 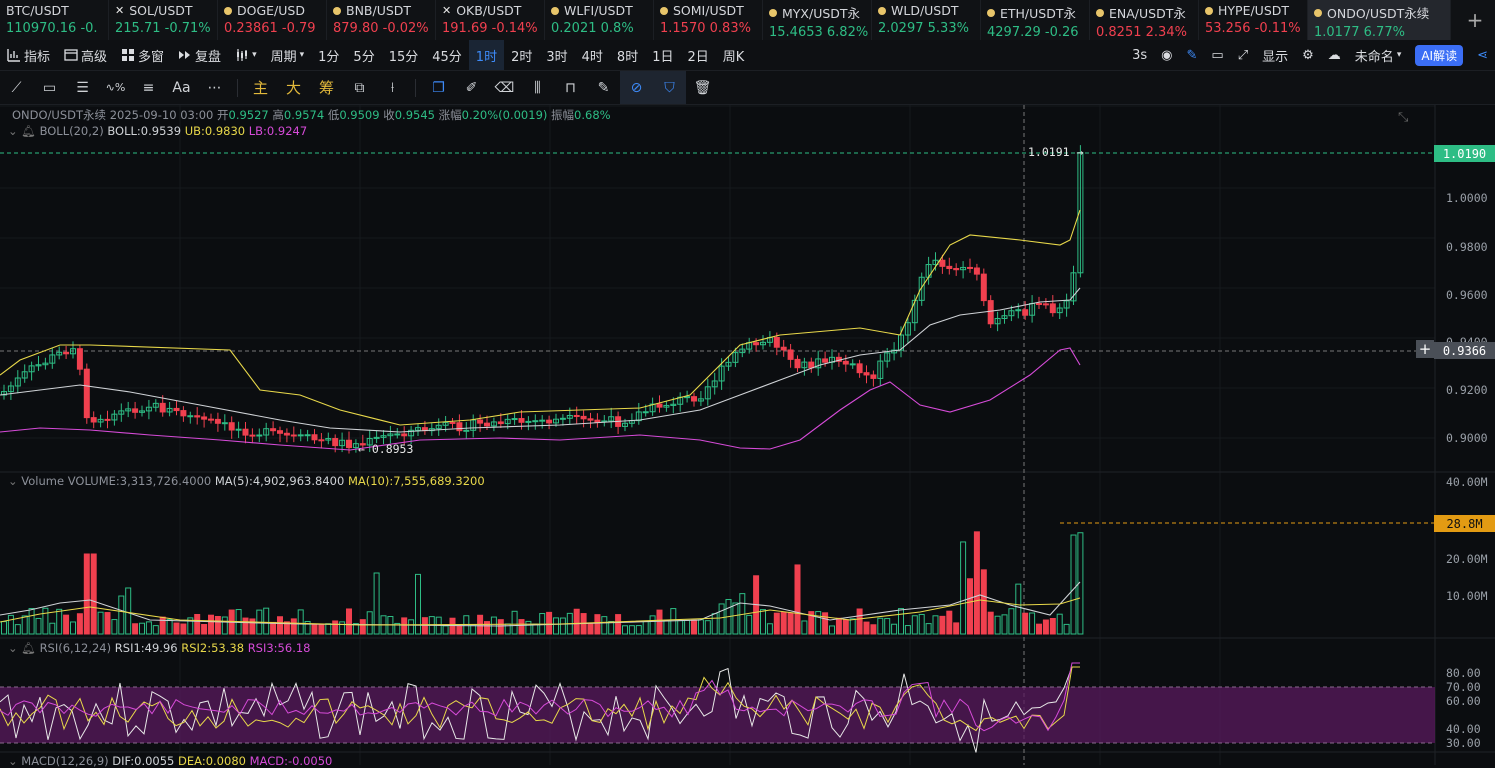 What do you see at coordinates (82, 87) in the screenshot?
I see `horizontal-lines-icon: ☰` at bounding box center [82, 87].